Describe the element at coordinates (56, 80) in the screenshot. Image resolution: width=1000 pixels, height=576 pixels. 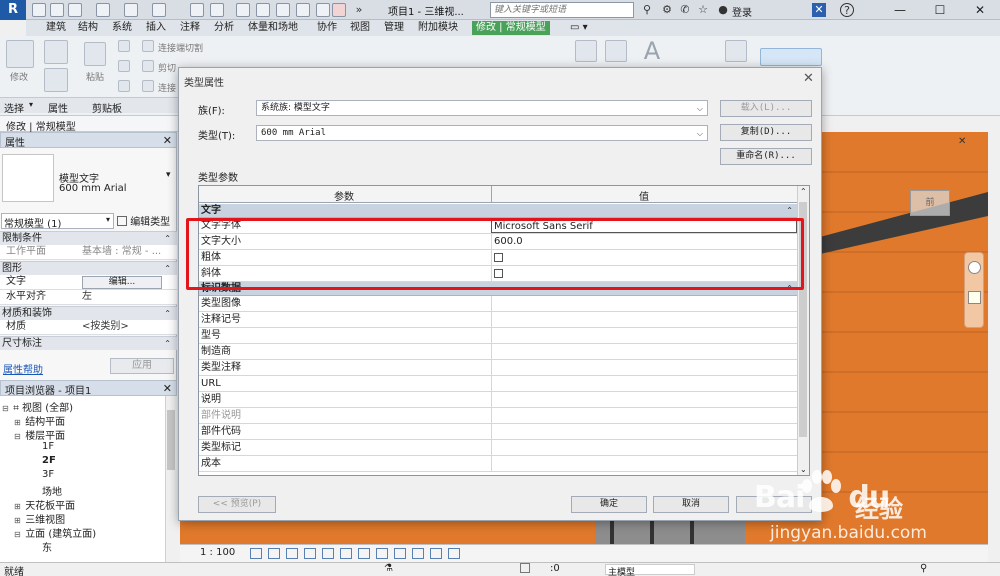
I see `type-properties-icon` at that location.